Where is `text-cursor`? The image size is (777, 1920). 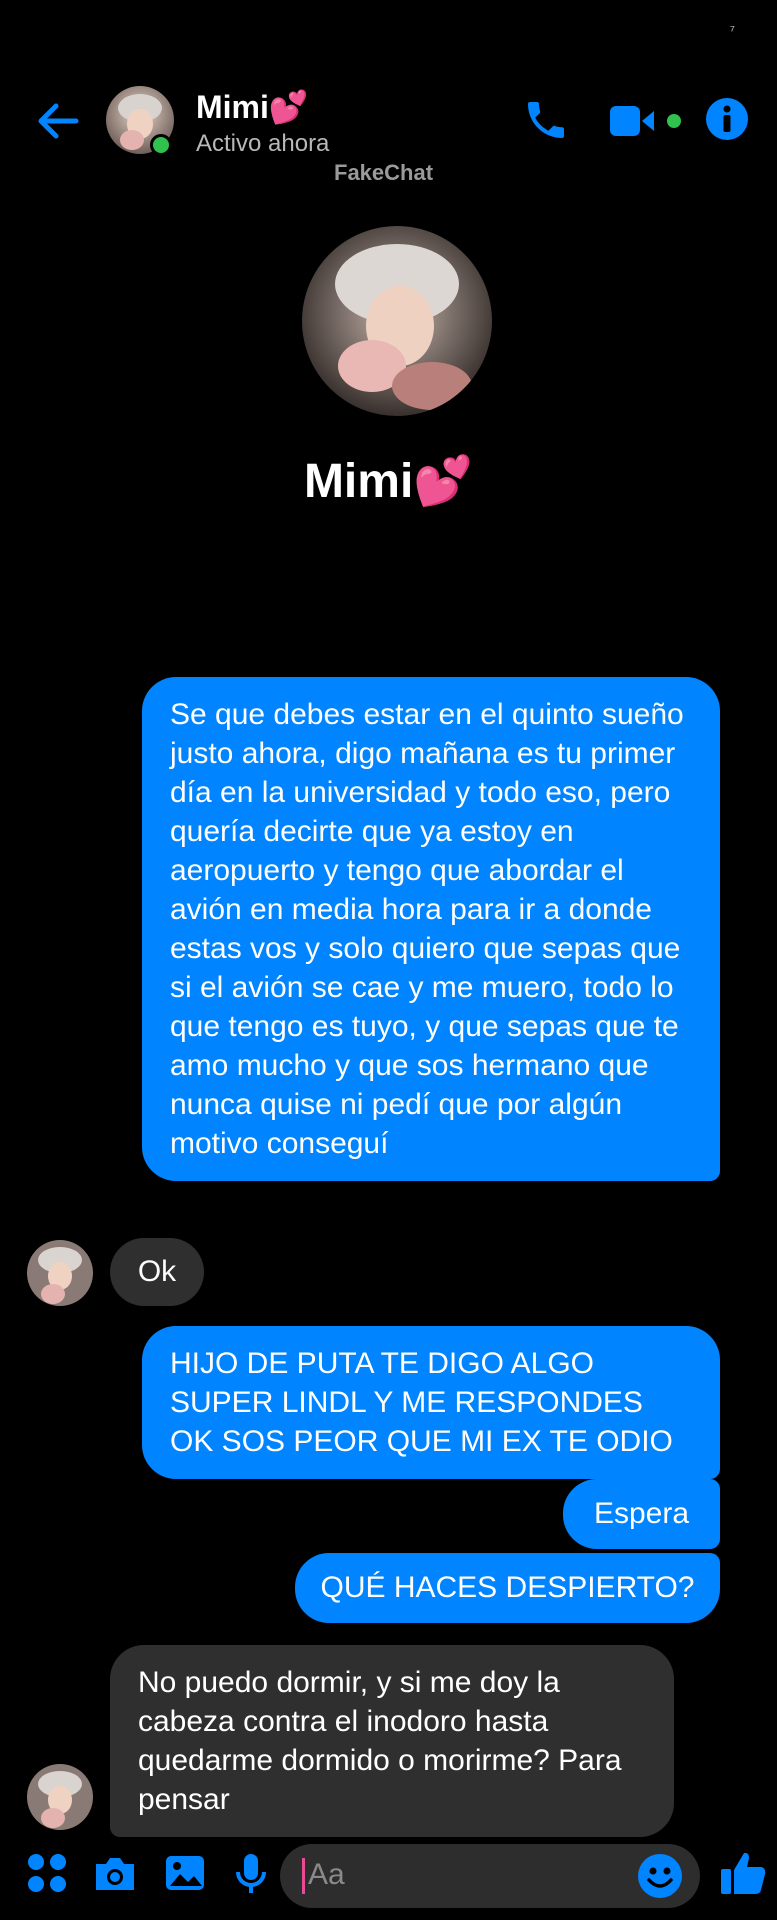 text-cursor is located at coordinates (303, 1876).